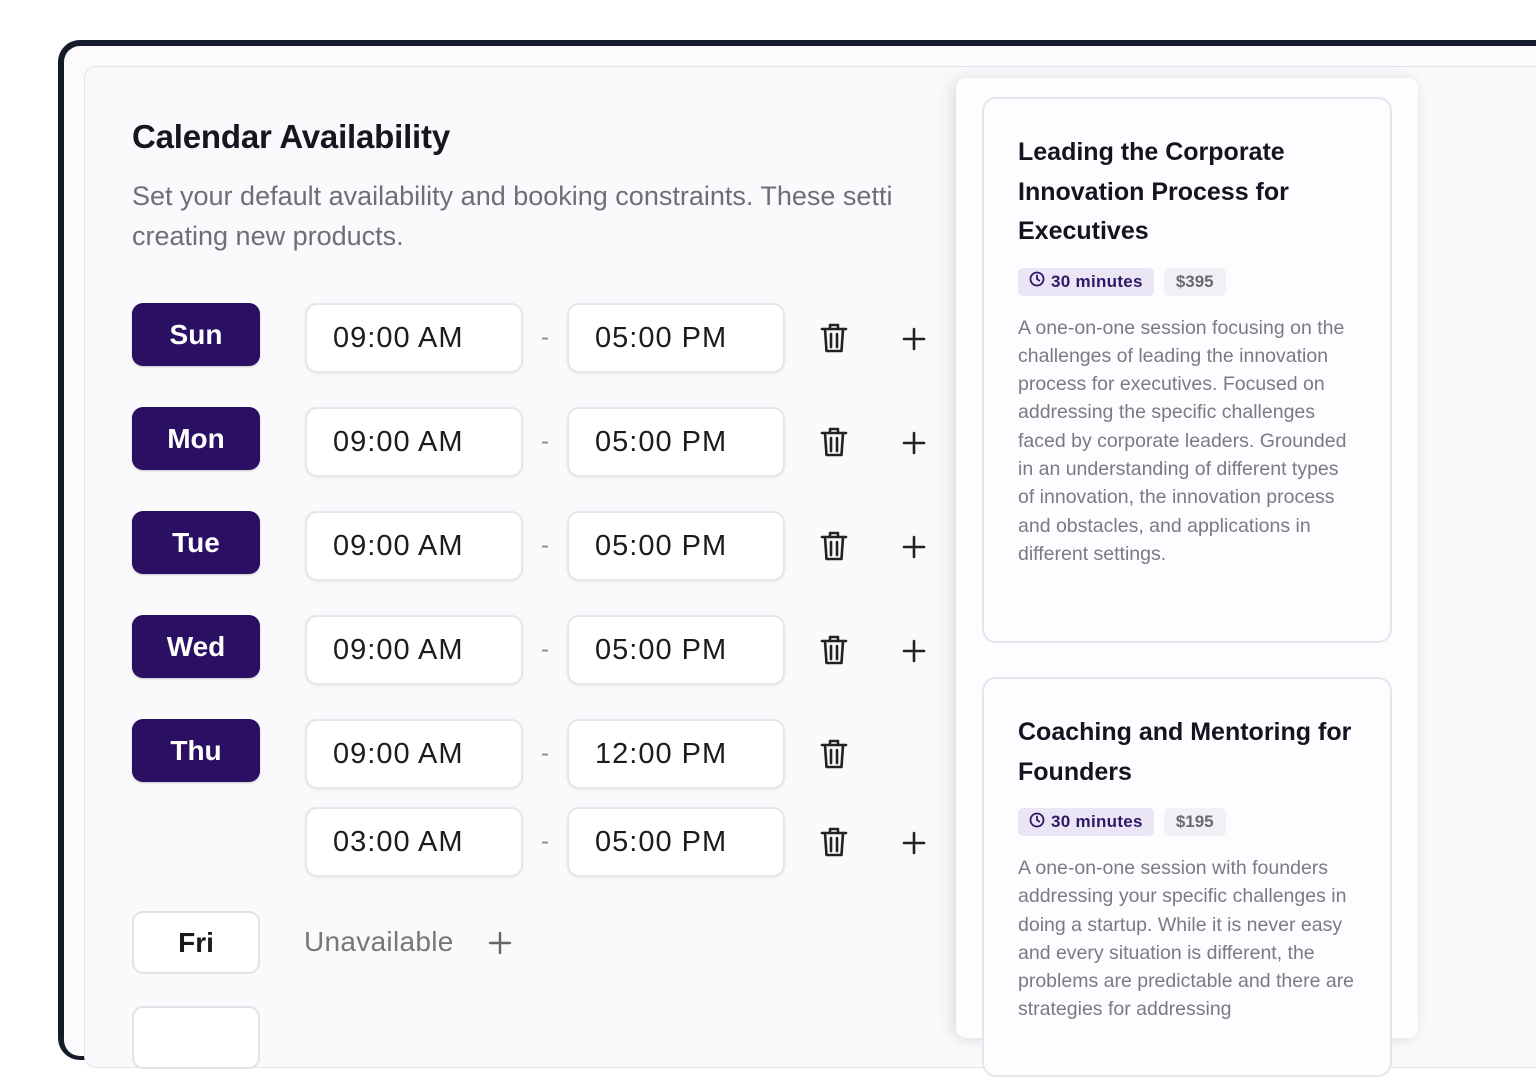 The image size is (1536, 1077). What do you see at coordinates (1194, 281) in the screenshot?
I see `price-badge: $395` at bounding box center [1194, 281].